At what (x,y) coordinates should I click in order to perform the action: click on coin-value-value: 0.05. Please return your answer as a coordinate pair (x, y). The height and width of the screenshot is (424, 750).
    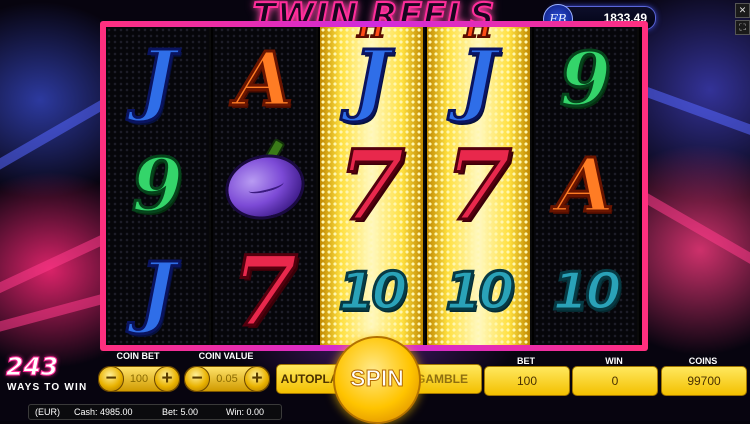
    Looking at the image, I should click on (227, 379).